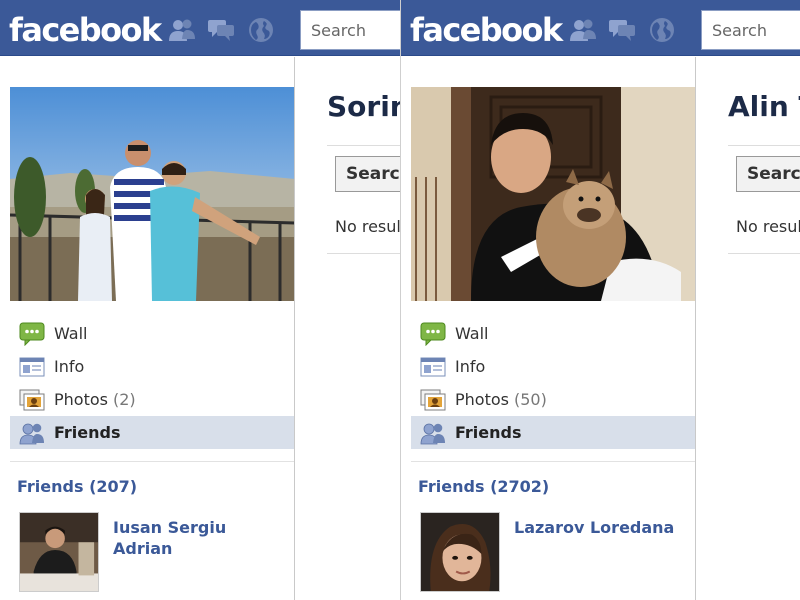  Describe the element at coordinates (363, 106) in the screenshot. I see `profile-name: Sorin` at that location.